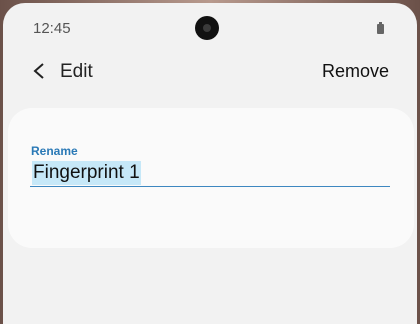  What do you see at coordinates (207, 28) in the screenshot?
I see `front-camera-icon` at bounding box center [207, 28].